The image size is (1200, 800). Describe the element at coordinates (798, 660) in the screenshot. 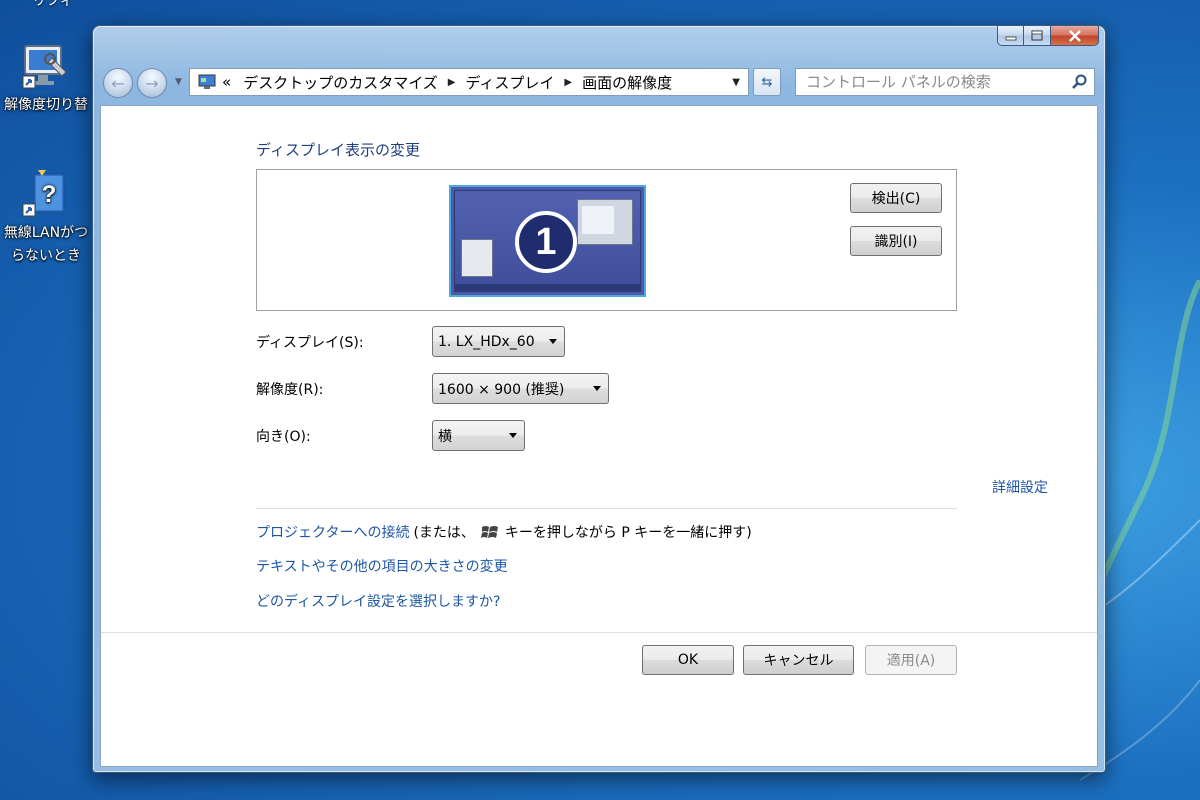

I see `cancel-button: キャンセル` at that location.